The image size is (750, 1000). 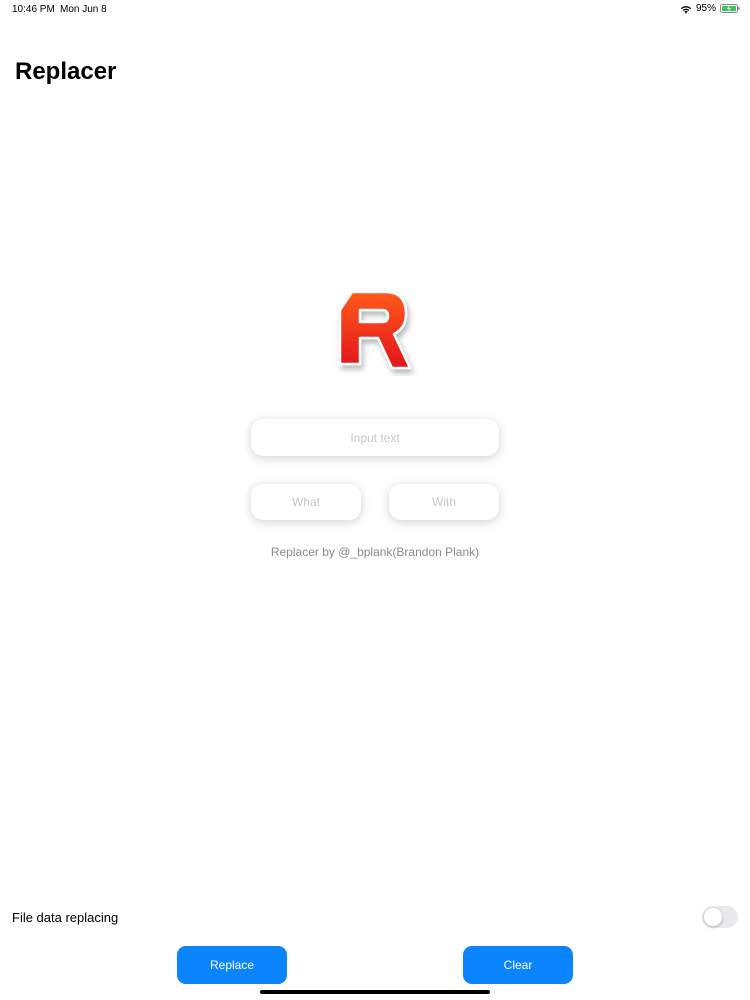 What do you see at coordinates (685, 9) in the screenshot?
I see `wifi-icon` at bounding box center [685, 9].